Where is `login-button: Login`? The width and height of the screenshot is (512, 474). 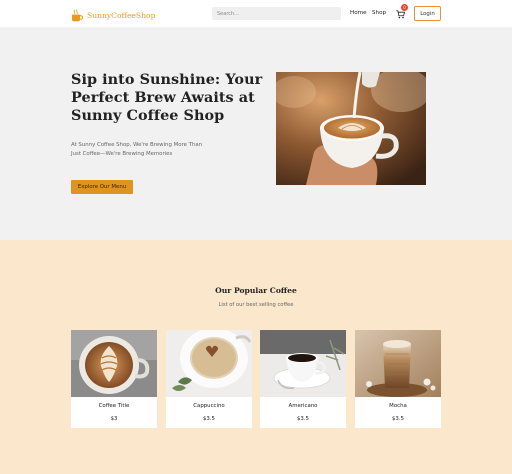 login-button: Login is located at coordinates (427, 13).